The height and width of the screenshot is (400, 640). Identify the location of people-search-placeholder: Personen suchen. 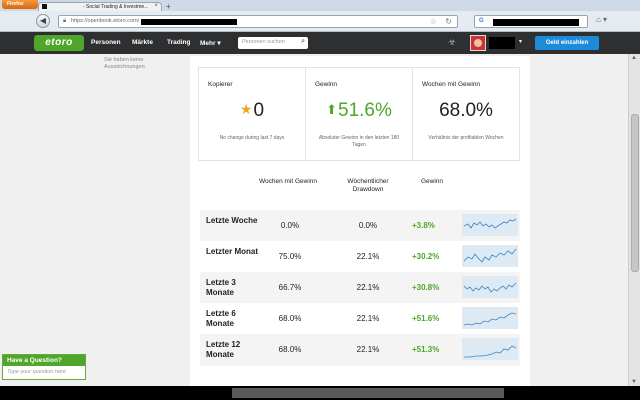
(263, 42).